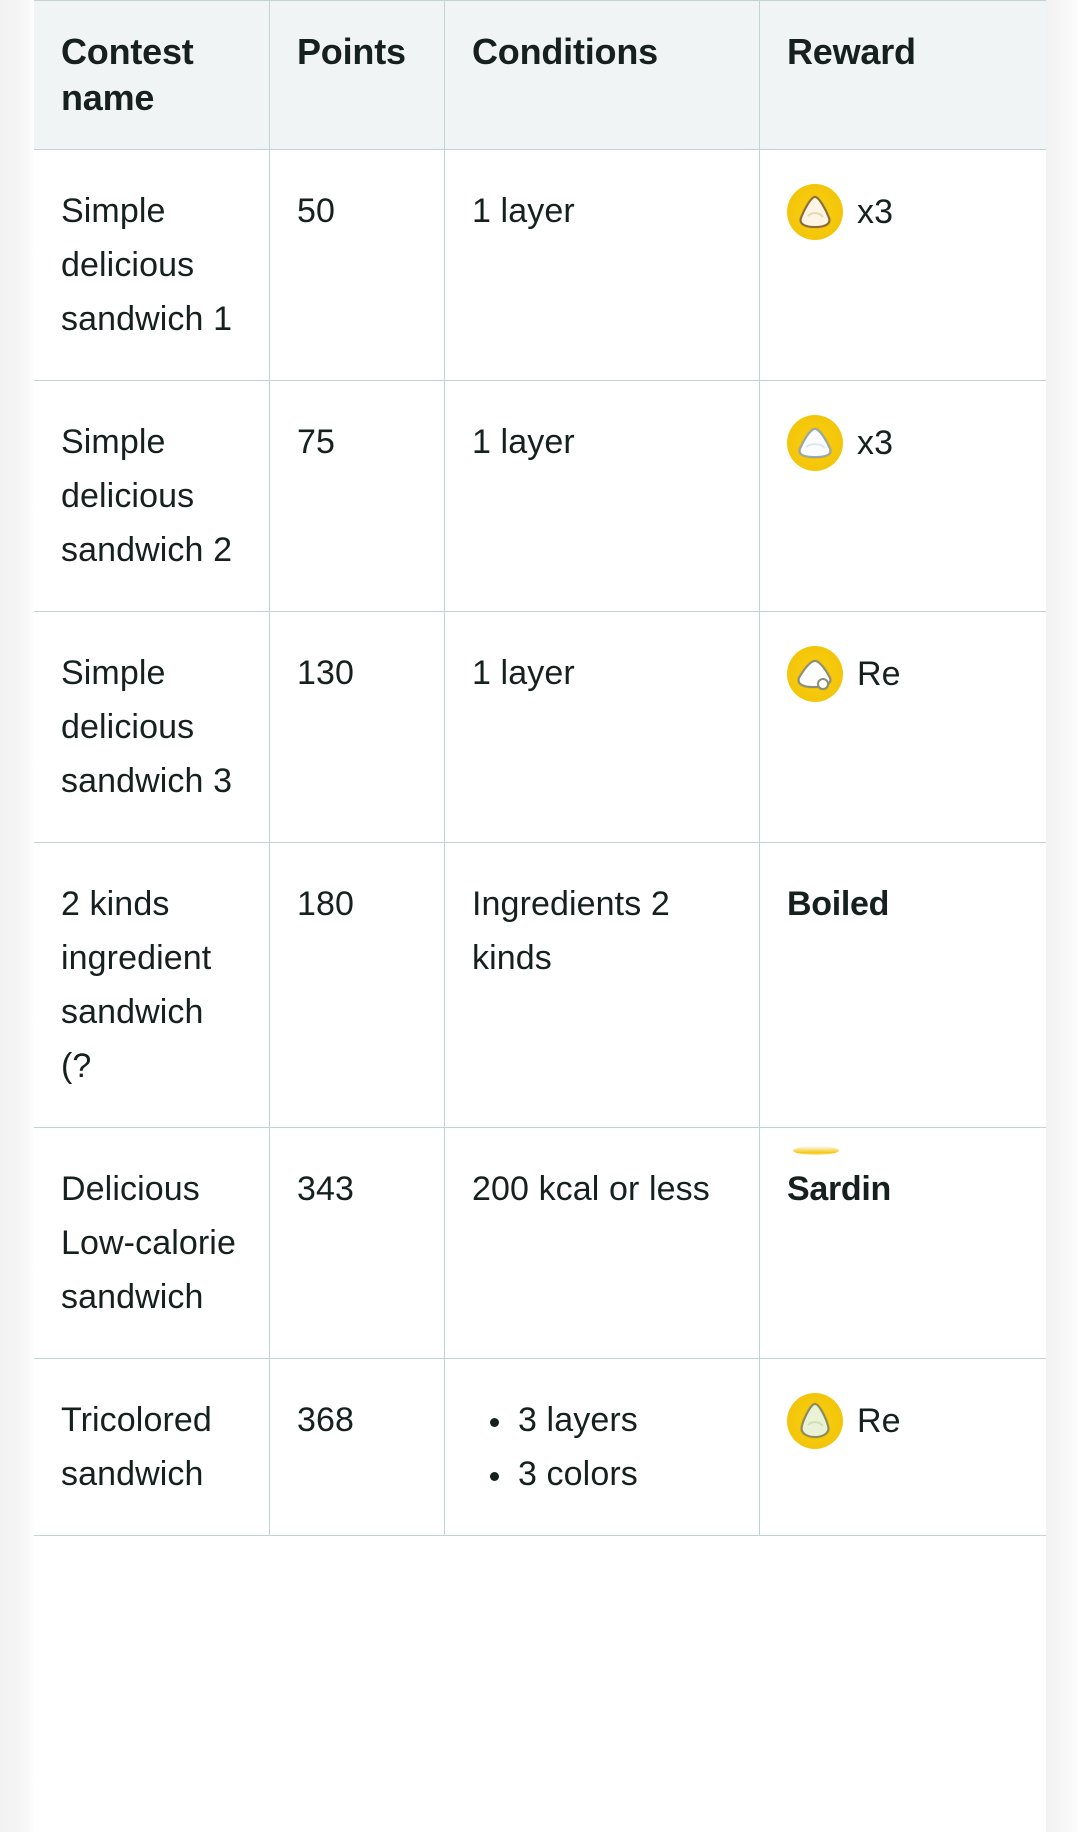 The width and height of the screenshot is (1080, 1832). What do you see at coordinates (151, 496) in the screenshot?
I see `cell-contest-name: Simple delicious sandwich 2` at bounding box center [151, 496].